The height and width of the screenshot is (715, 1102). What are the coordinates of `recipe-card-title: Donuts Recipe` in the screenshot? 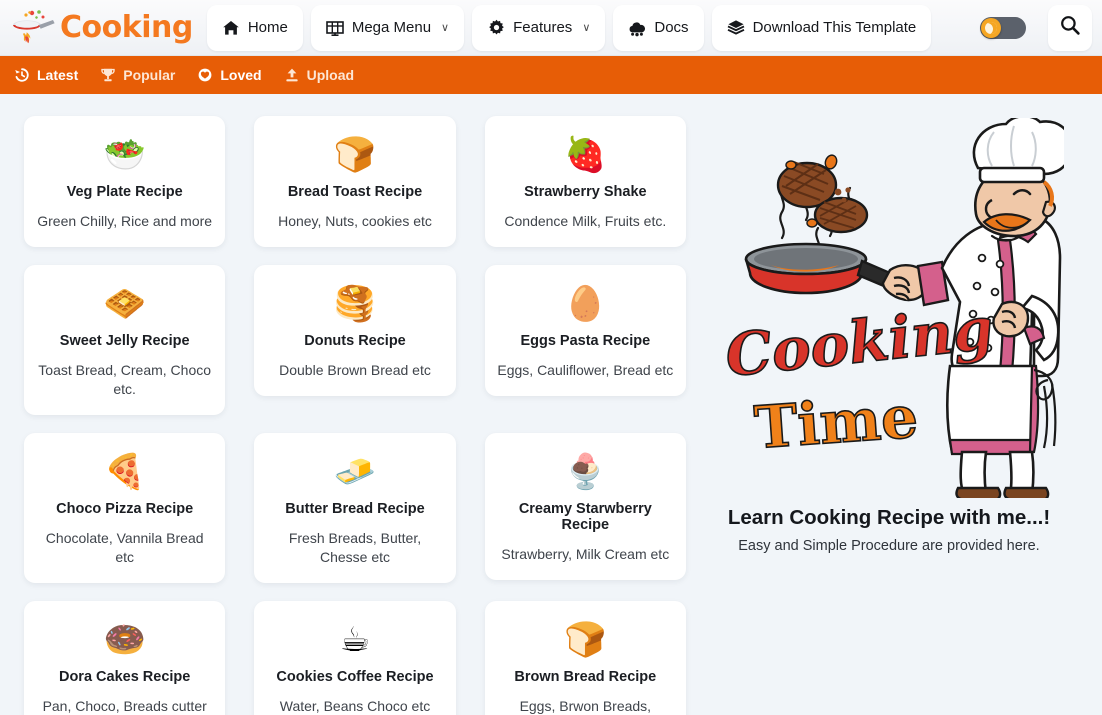 It's located at (355, 341).